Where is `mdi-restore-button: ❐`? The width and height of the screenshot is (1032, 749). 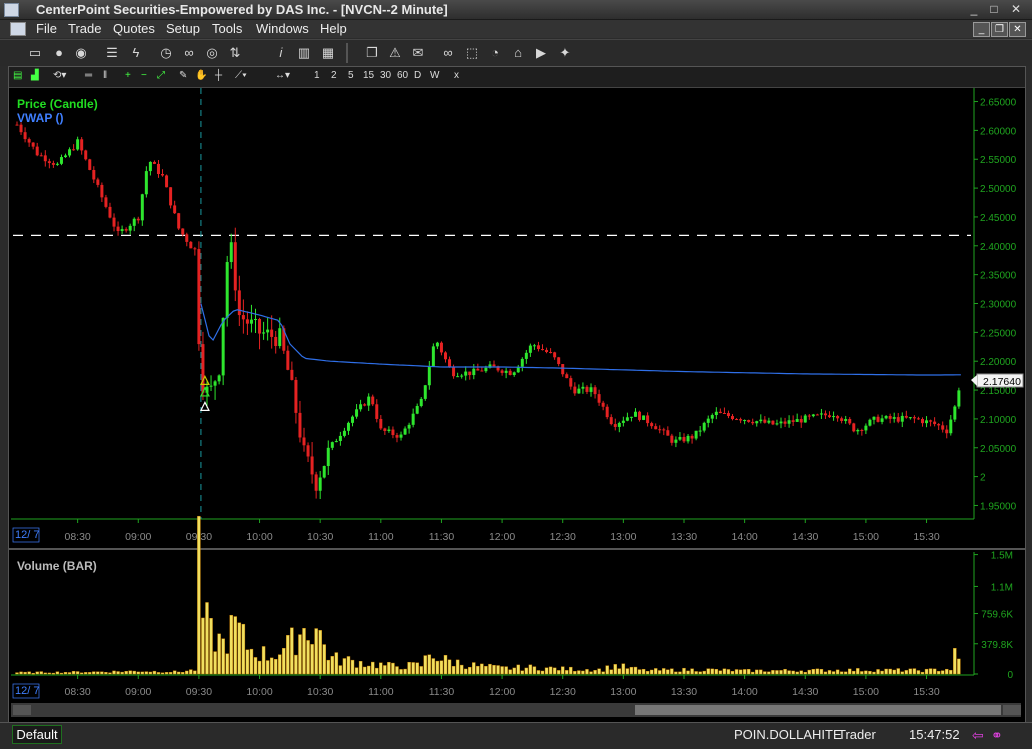
mdi-restore-button: ❐ is located at coordinates (999, 29).